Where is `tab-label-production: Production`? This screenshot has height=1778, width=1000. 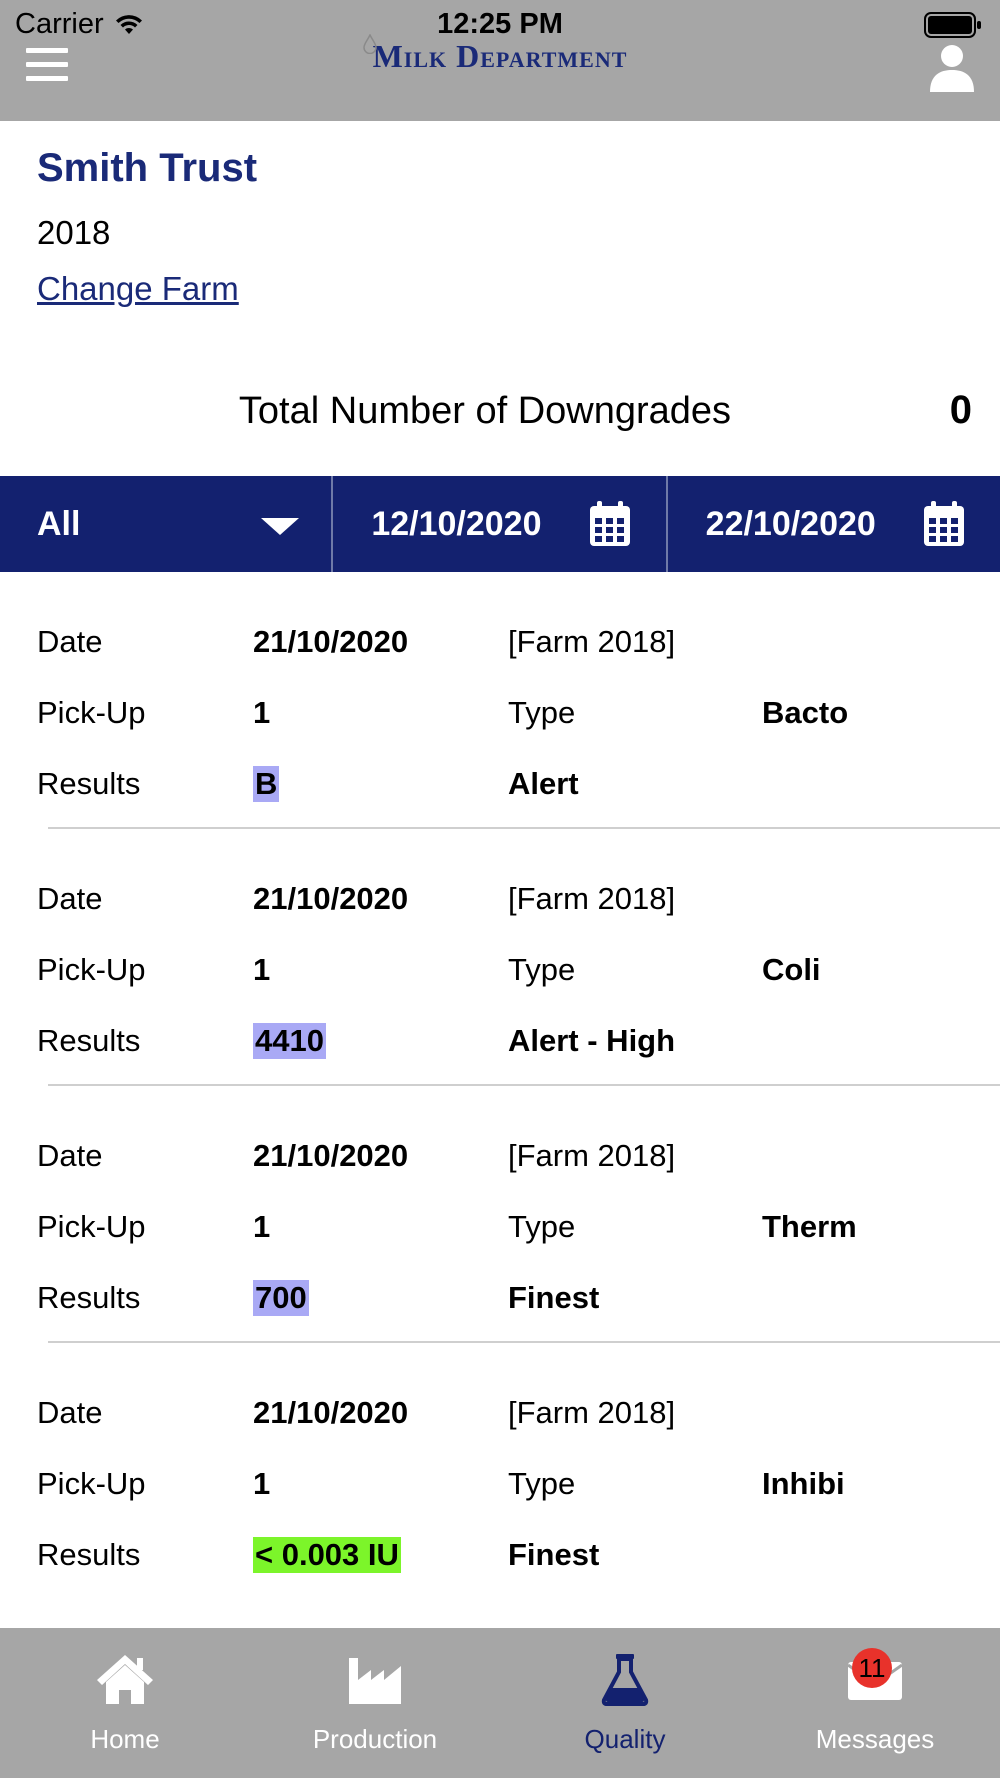
tab-label-production: Production is located at coordinates (375, 1739).